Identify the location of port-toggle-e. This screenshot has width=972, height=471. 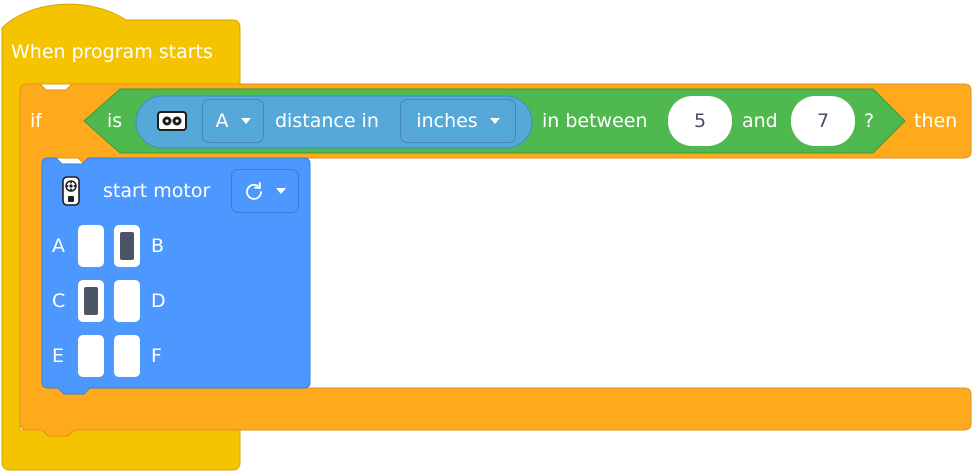
(91, 356).